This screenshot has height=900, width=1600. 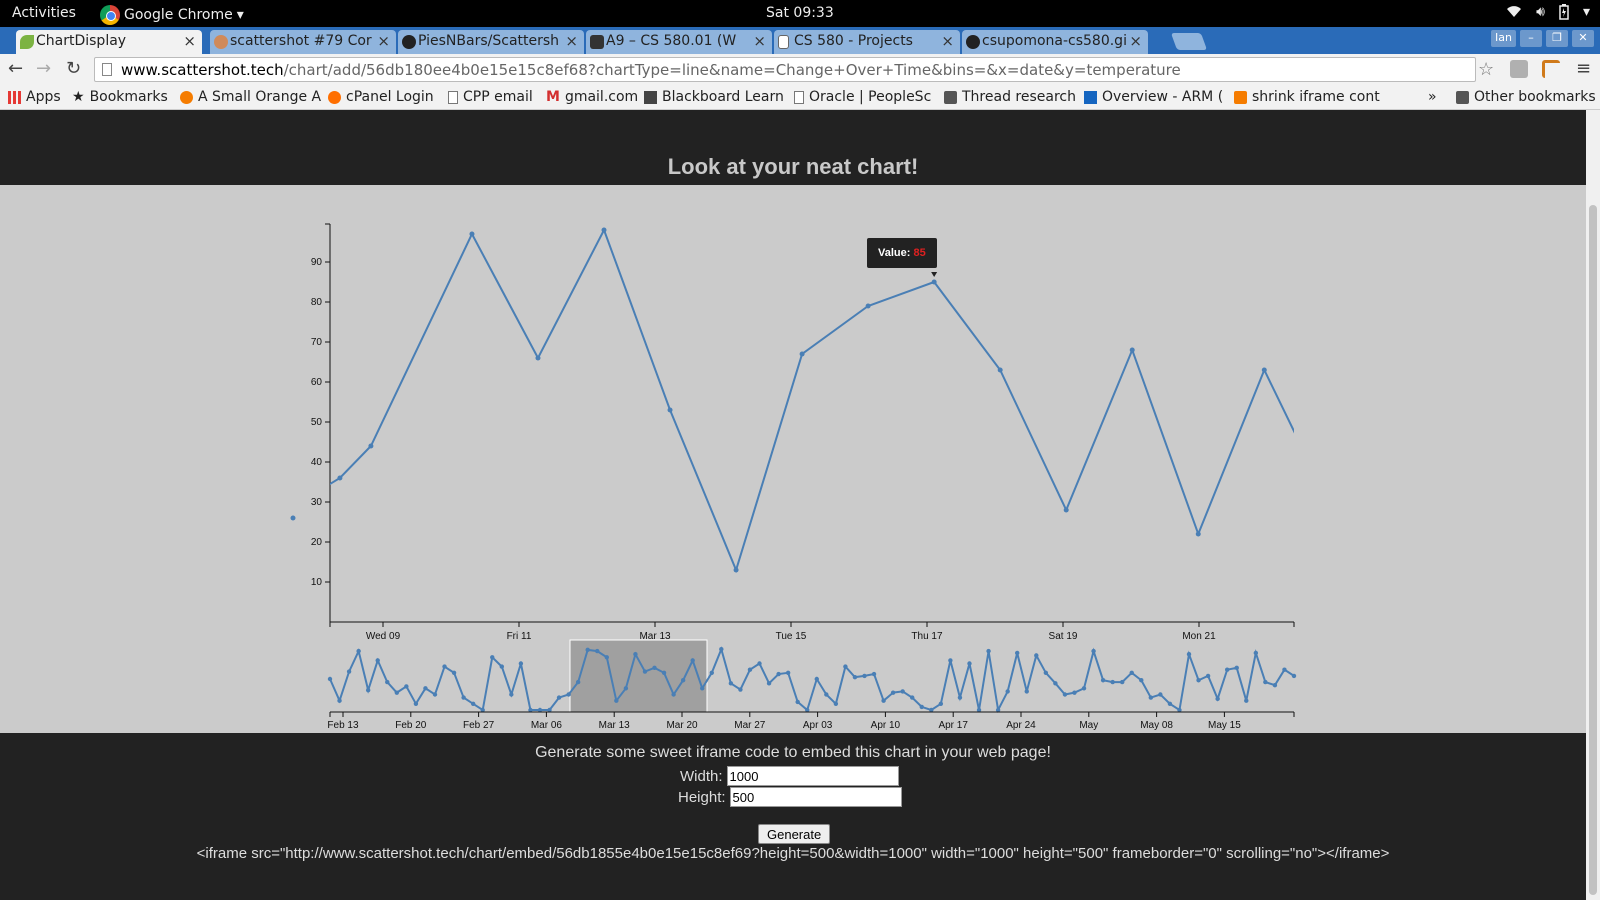 I want to click on minimize-icon: –, so click(x=1531, y=38).